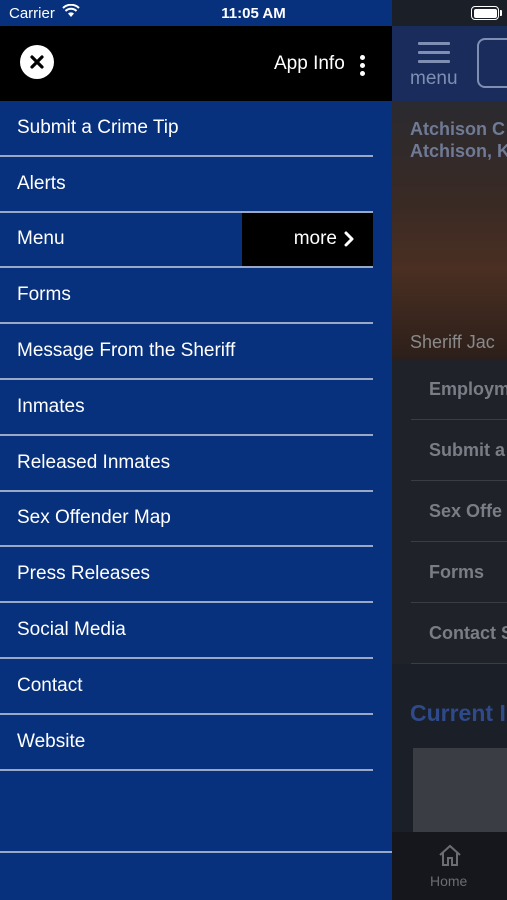 Image resolution: width=507 pixels, height=900 pixels. I want to click on bg-section-title: Current I, so click(458, 713).